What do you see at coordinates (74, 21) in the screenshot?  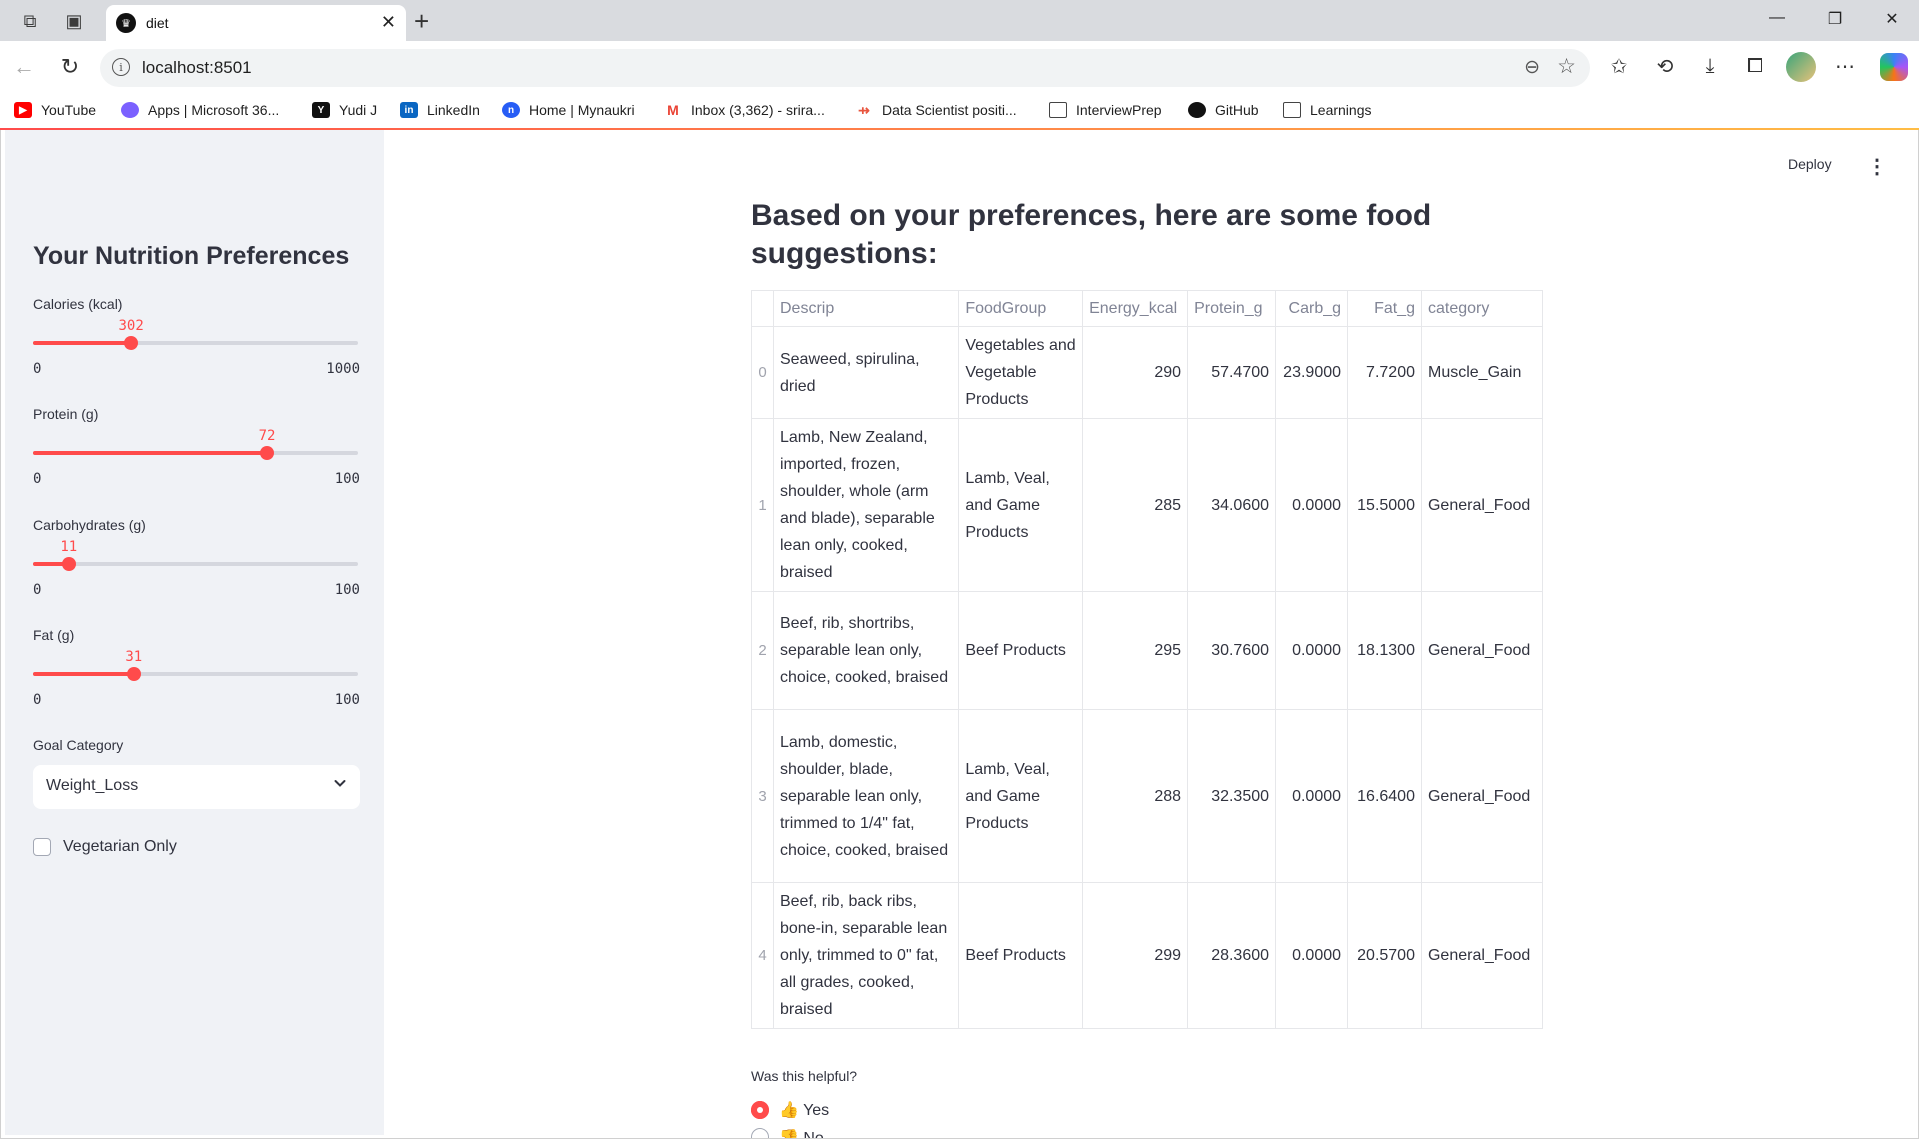 I see `vertical-tabs-icon: ▣` at bounding box center [74, 21].